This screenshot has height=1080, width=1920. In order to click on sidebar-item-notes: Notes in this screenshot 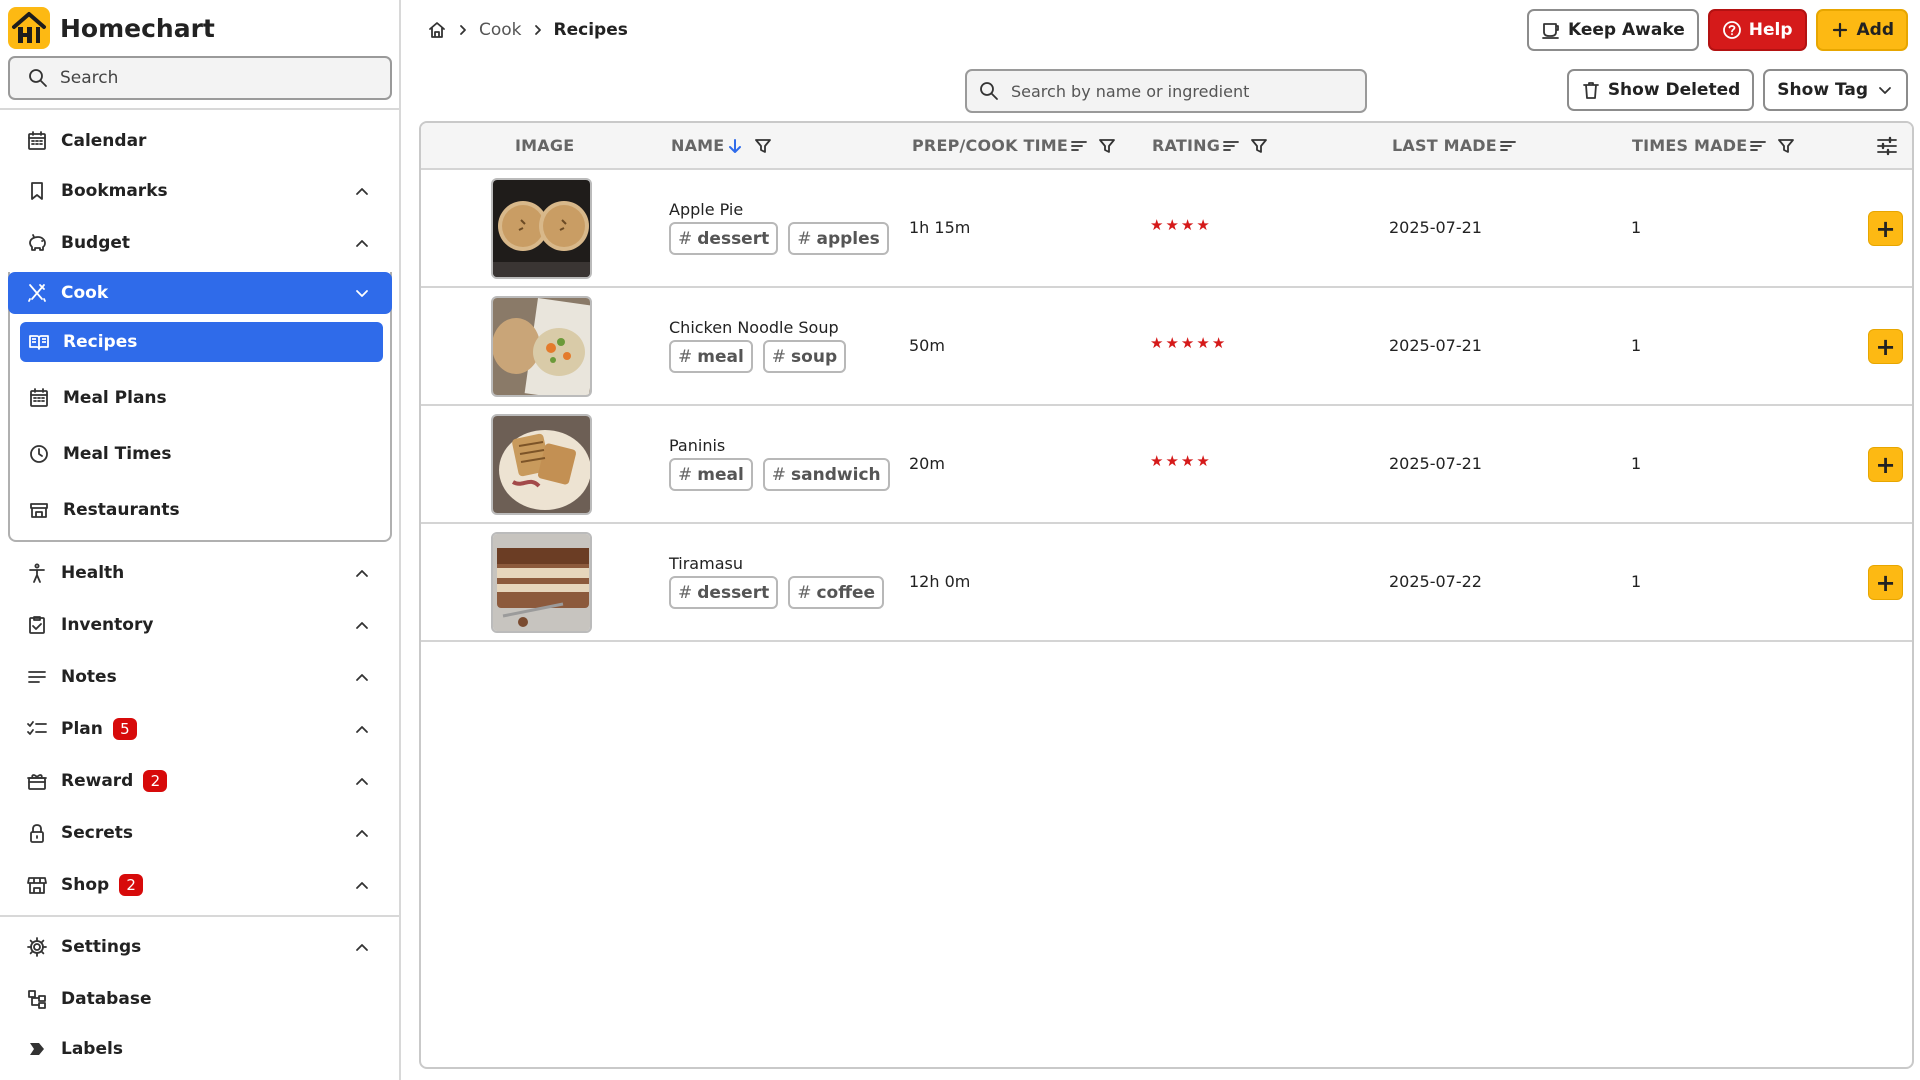, I will do `click(200, 677)`.